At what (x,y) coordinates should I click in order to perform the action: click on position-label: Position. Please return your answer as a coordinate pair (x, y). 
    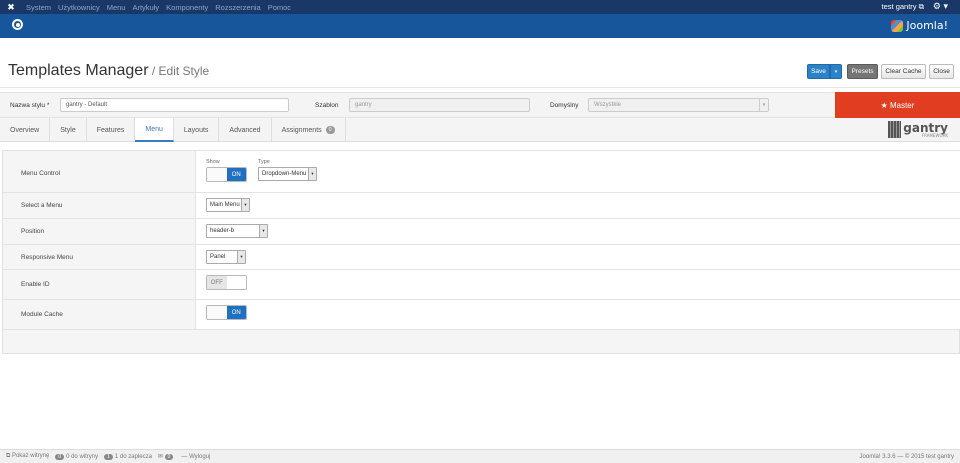
    Looking at the image, I should click on (33, 231).